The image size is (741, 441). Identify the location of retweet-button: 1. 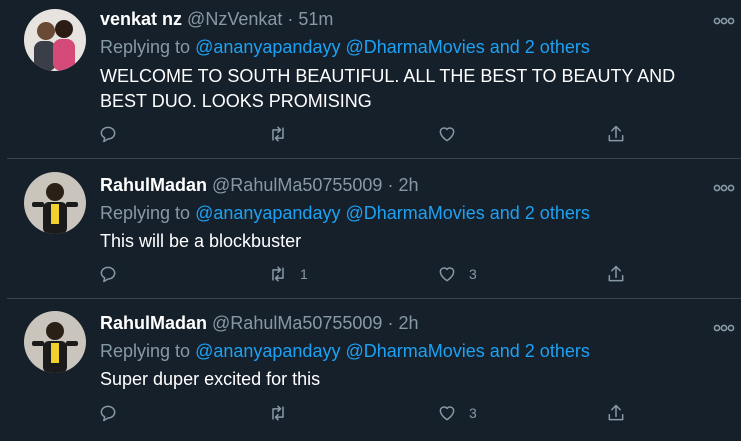
(288, 274).